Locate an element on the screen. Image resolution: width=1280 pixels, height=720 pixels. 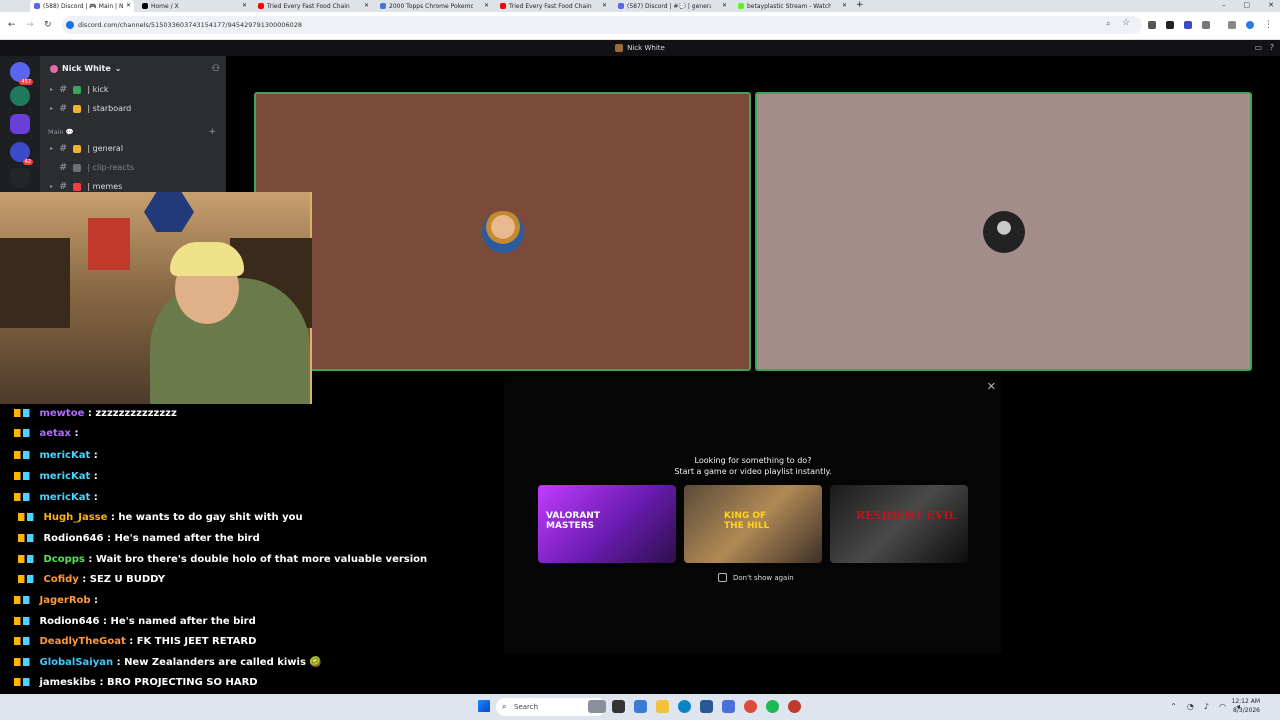
mic-icon: ♪ is located at coordinates (1206, 706).